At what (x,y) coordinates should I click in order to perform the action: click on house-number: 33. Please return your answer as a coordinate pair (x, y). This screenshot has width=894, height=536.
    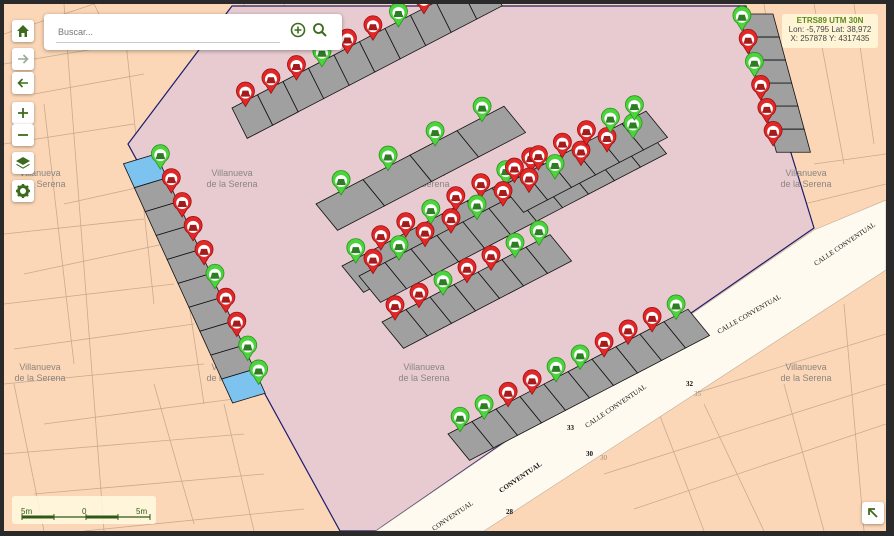
    Looking at the image, I should click on (571, 428).